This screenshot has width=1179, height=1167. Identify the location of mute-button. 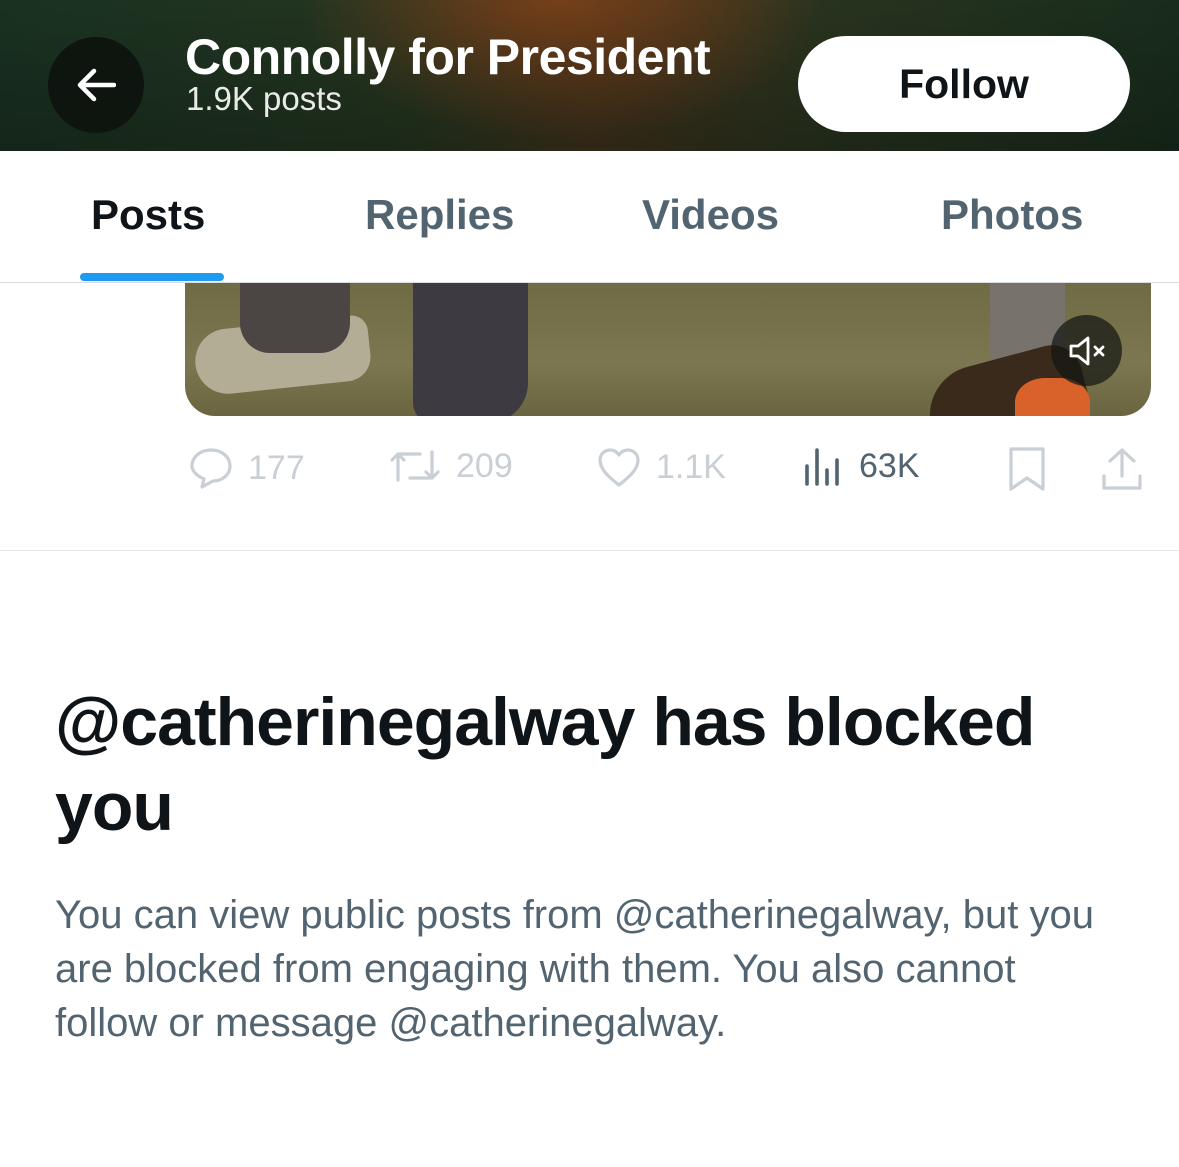
(1086, 350).